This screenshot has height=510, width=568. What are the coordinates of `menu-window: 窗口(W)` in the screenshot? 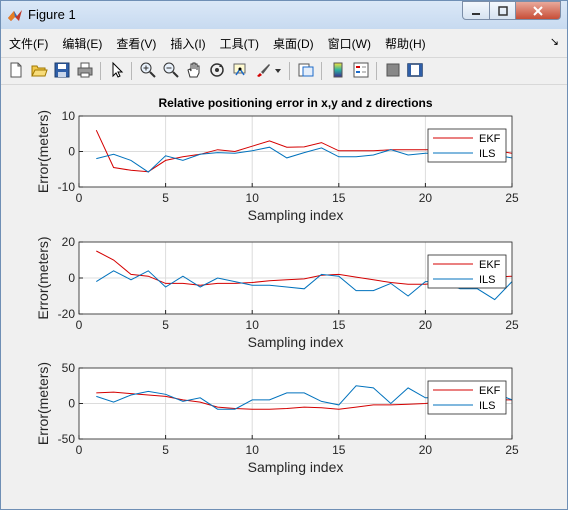 It's located at (349, 43).